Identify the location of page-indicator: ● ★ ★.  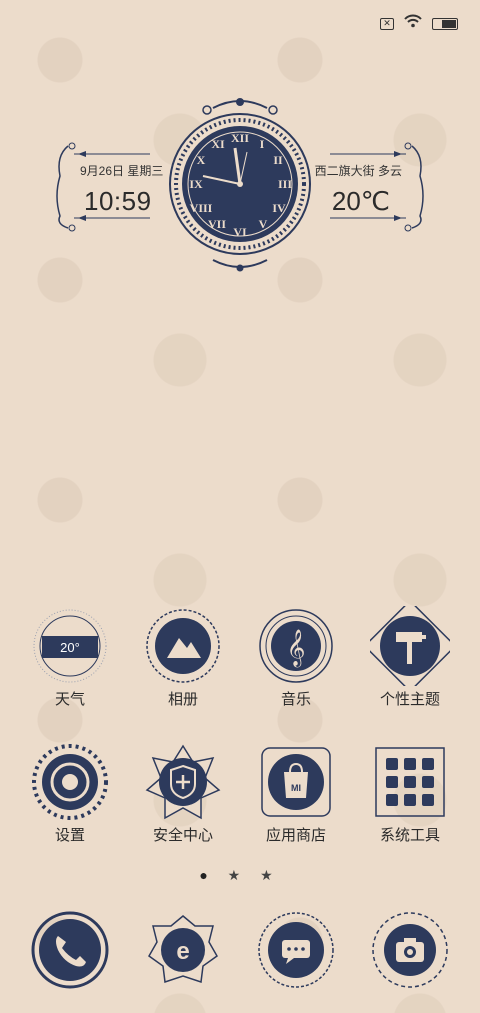
(240, 875).